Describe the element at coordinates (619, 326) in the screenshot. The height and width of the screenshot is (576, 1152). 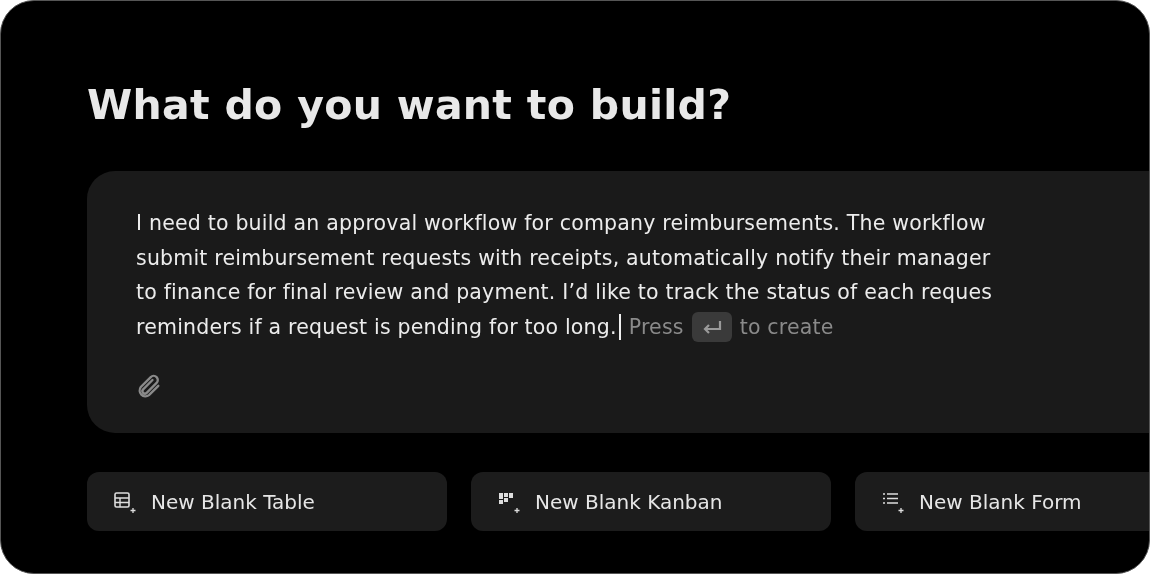
I see `text-cursor` at that location.